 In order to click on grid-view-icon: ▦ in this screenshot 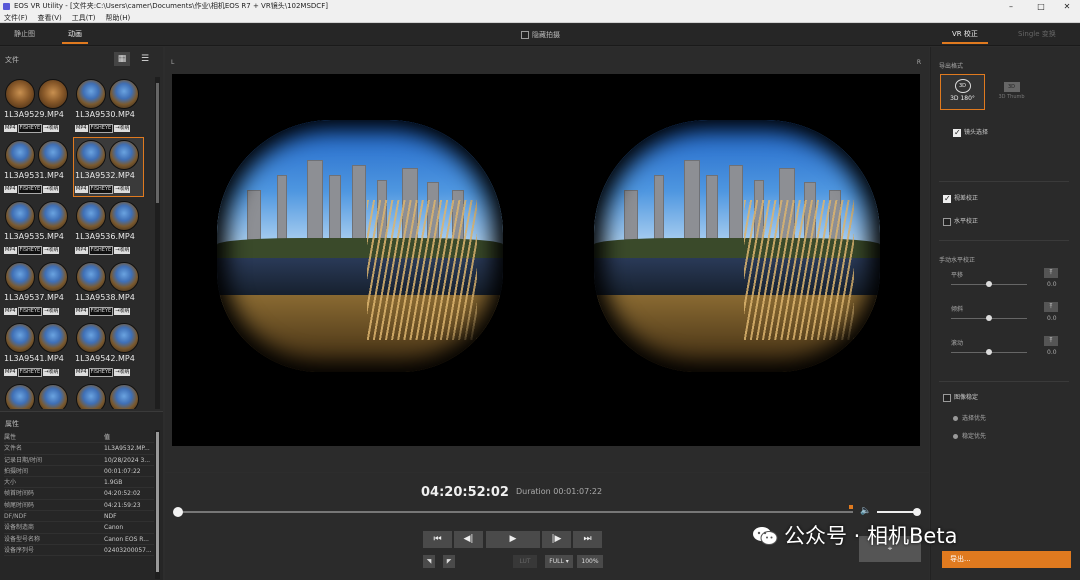, I will do `click(122, 59)`.